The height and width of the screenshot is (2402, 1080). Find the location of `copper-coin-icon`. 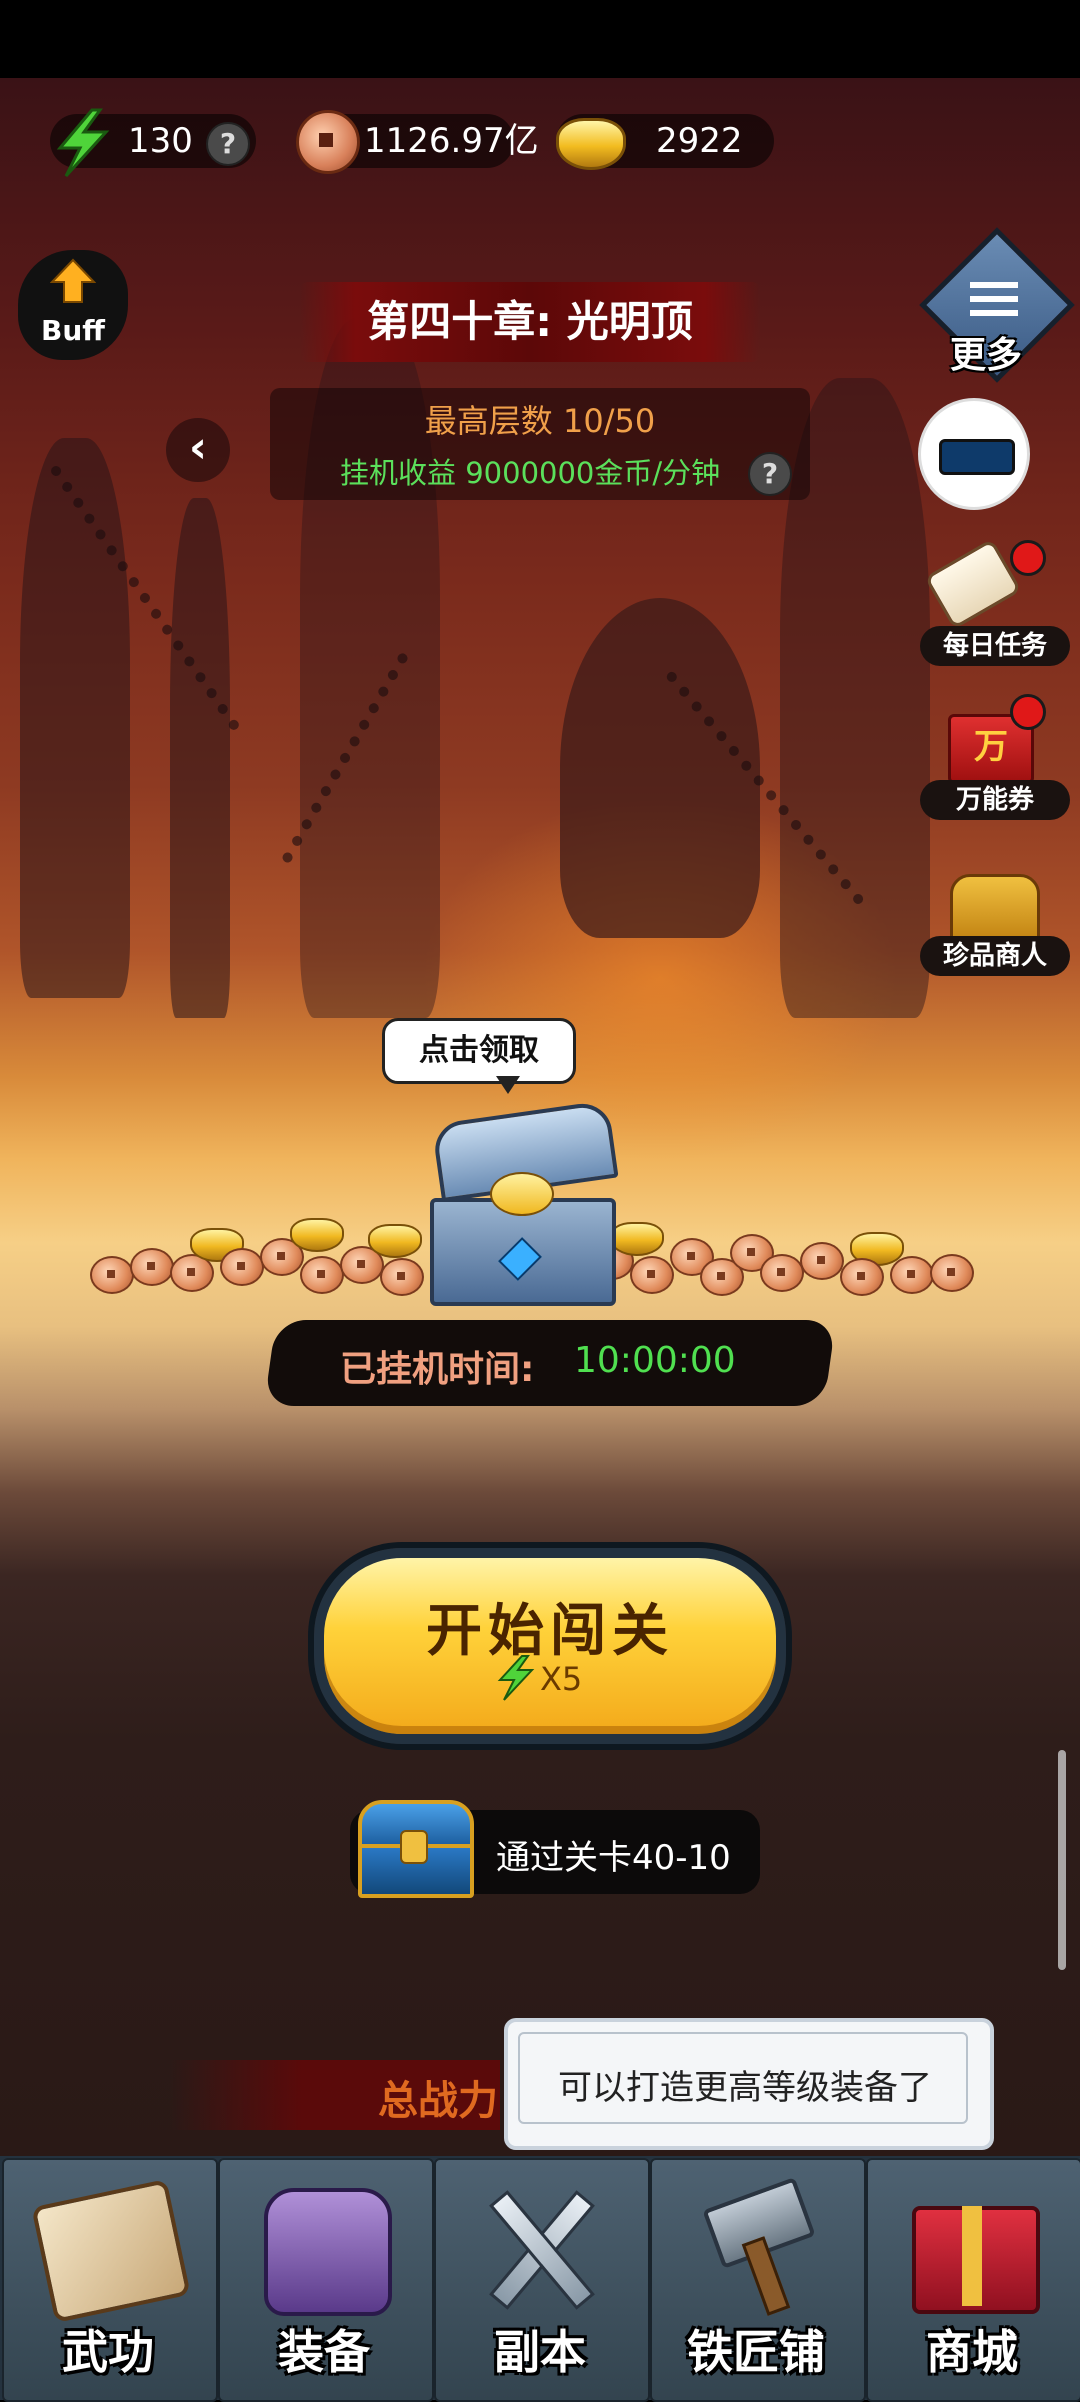

copper-coin-icon is located at coordinates (328, 142).